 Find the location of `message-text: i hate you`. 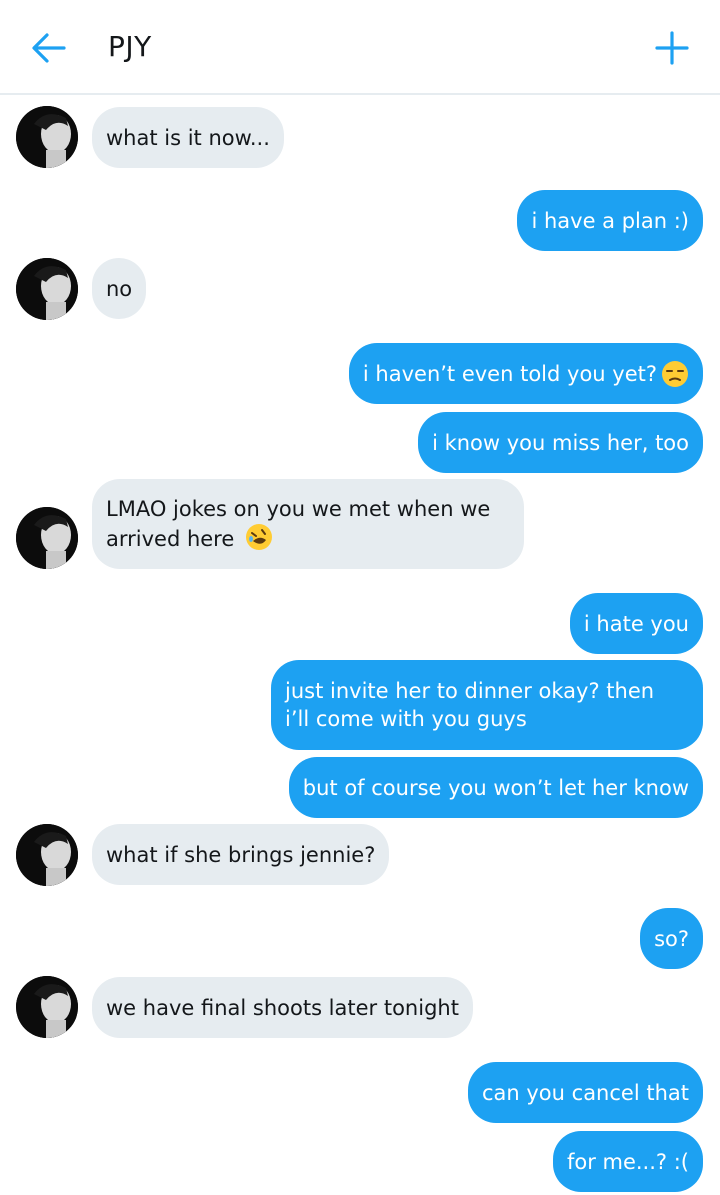

message-text: i hate you is located at coordinates (636, 623).